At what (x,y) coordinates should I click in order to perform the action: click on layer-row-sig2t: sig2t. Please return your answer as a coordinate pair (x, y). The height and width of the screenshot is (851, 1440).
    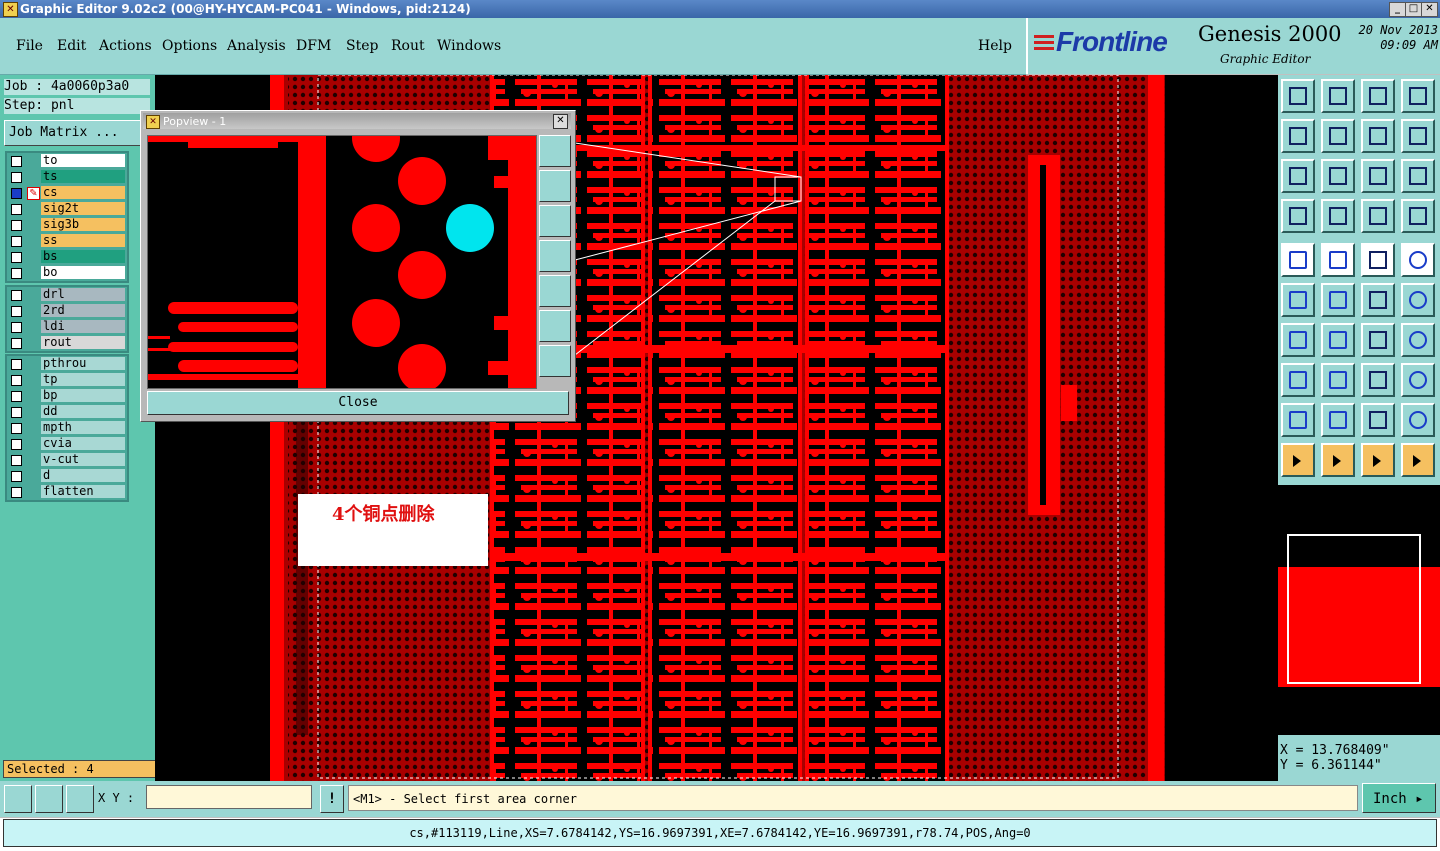
    Looking at the image, I should click on (67, 209).